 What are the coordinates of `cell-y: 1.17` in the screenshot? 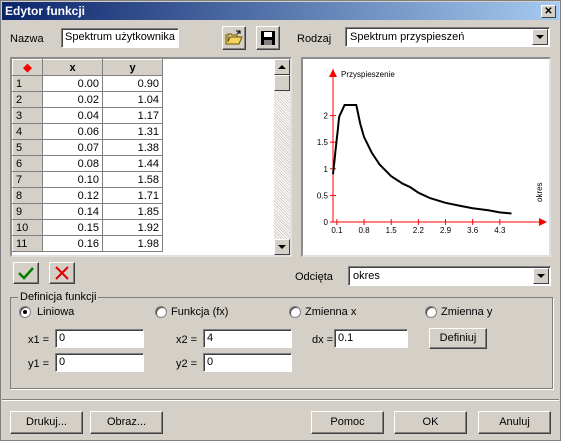 It's located at (132, 115).